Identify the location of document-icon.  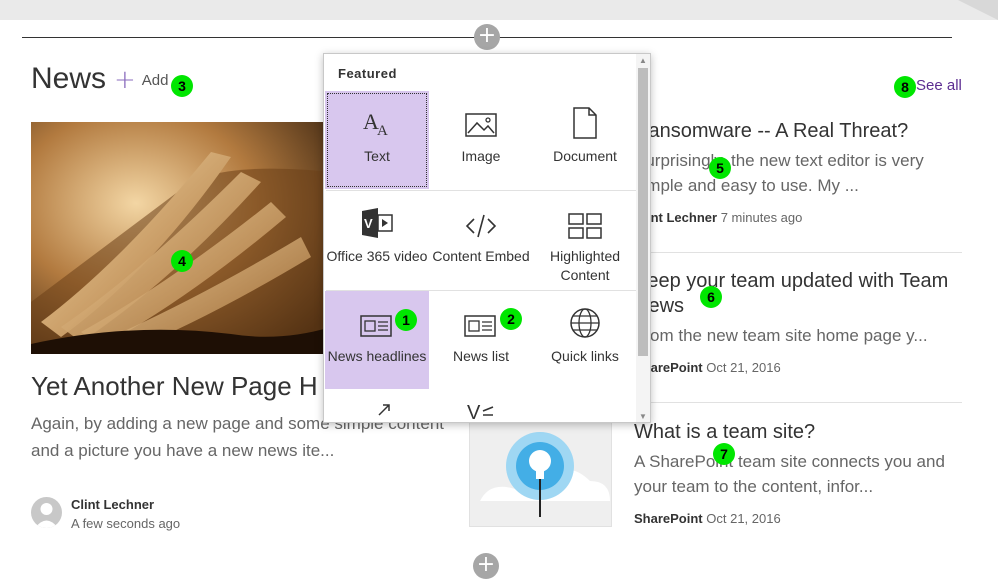
(585, 115).